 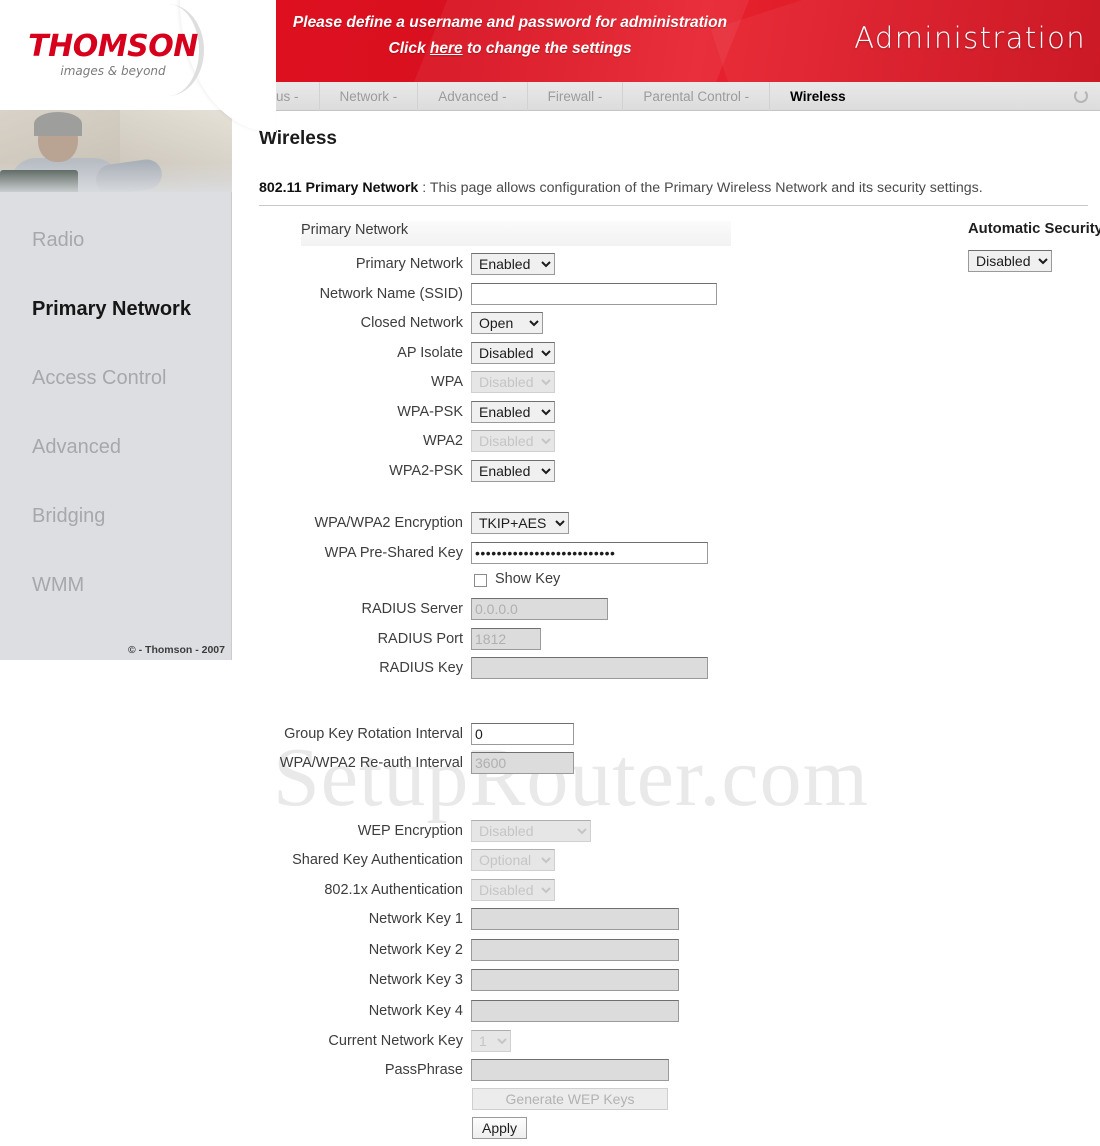 What do you see at coordinates (697, 96) in the screenshot?
I see `nav-item-parental-control: Parental Control -` at bounding box center [697, 96].